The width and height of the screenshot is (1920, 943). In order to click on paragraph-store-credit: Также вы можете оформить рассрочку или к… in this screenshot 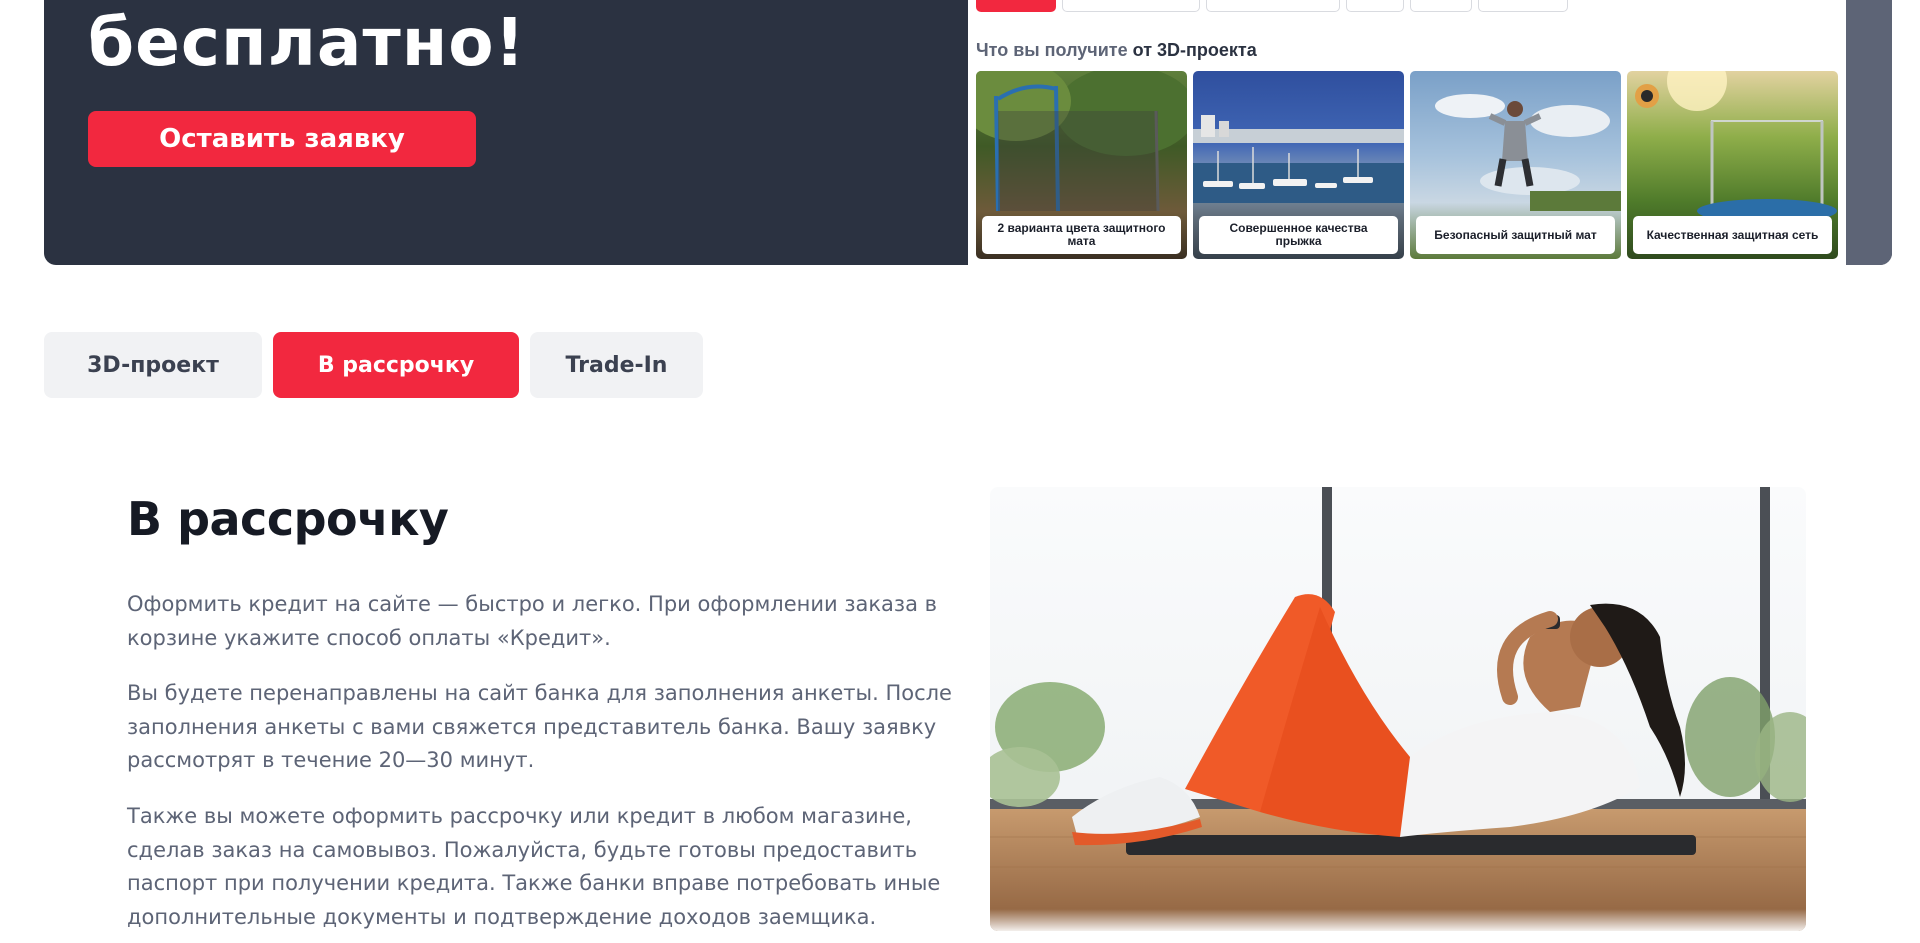, I will do `click(534, 866)`.